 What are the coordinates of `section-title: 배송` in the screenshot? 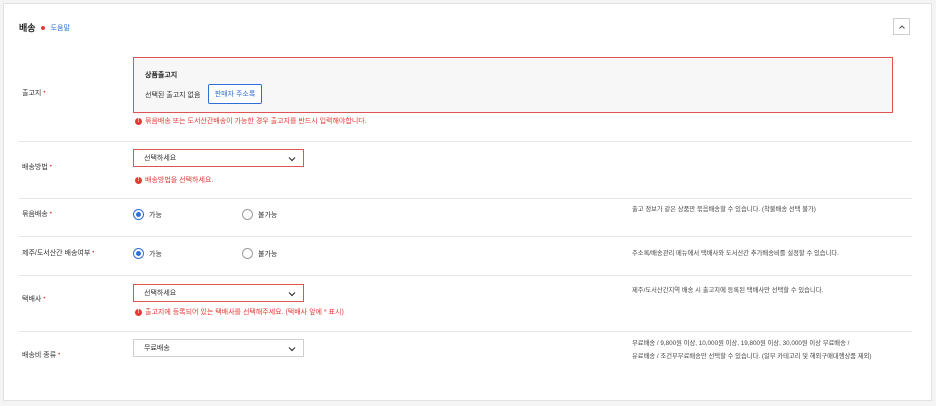 It's located at (27, 28).